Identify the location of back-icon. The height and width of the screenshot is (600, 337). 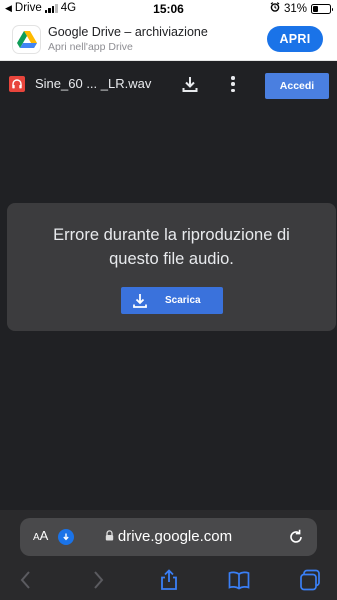
(26, 580).